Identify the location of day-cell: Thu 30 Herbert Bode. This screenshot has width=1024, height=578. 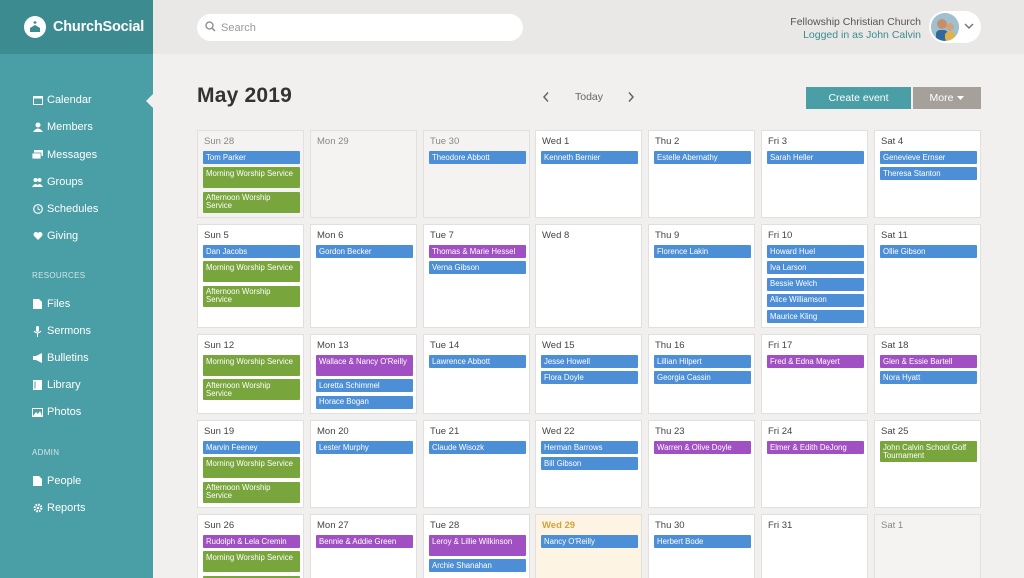
(701, 546).